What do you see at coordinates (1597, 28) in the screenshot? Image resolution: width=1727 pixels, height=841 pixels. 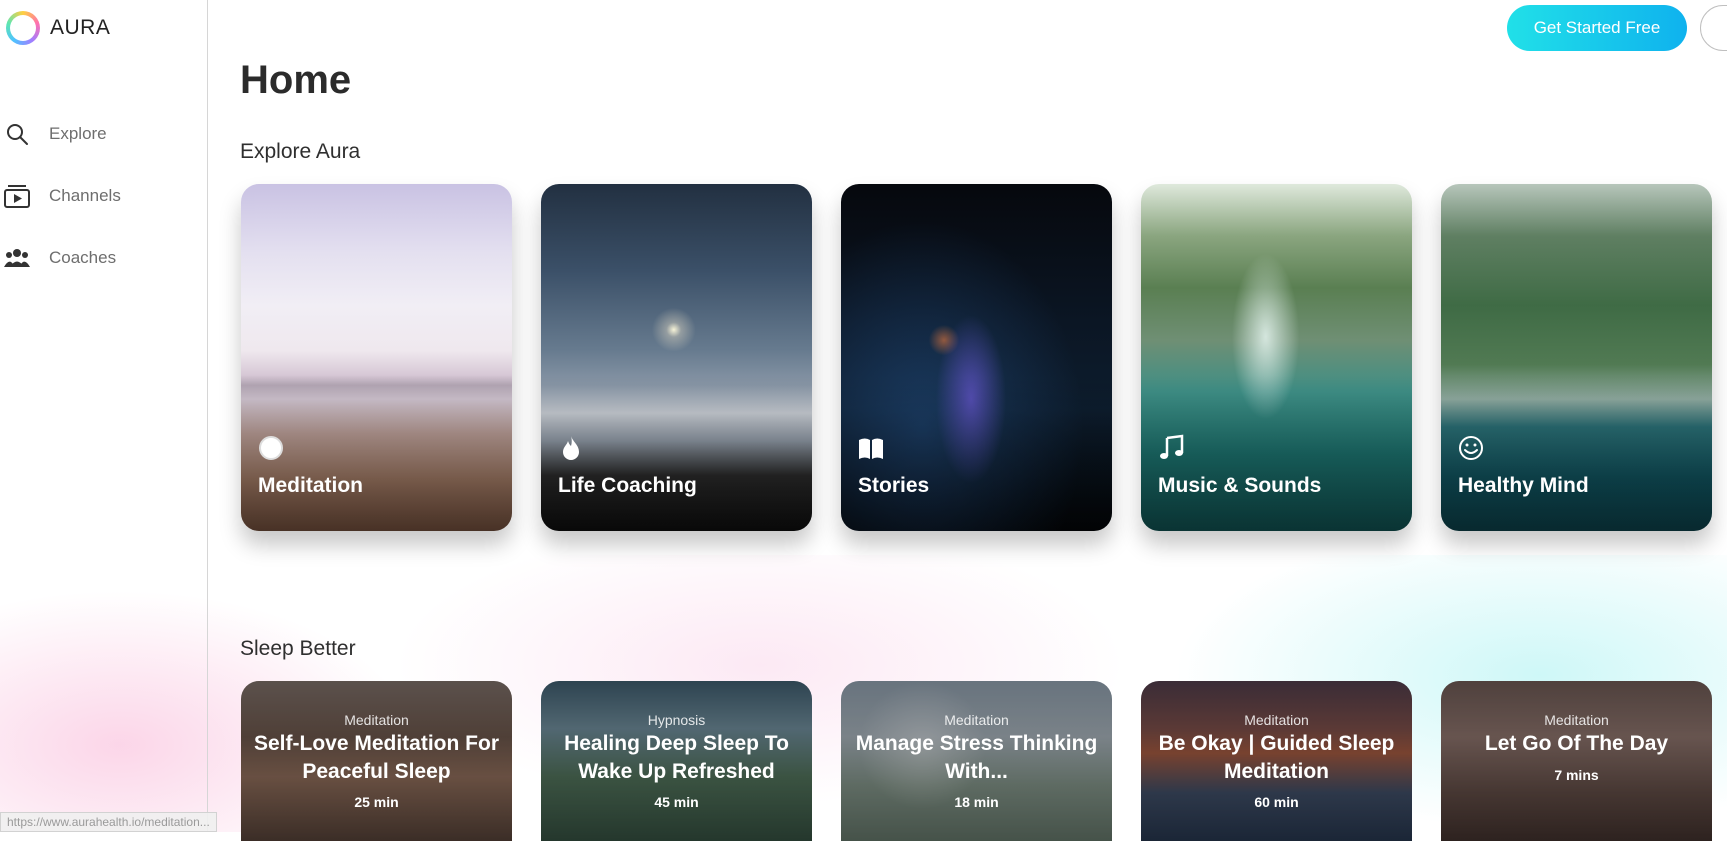 I see `get-started-button: Get Started Free` at bounding box center [1597, 28].